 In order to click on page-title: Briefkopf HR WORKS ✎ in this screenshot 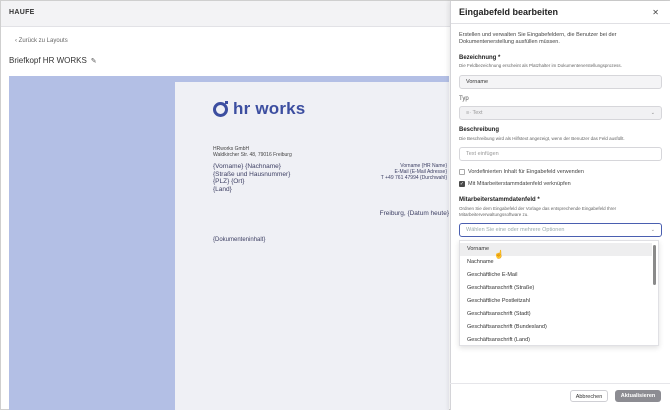, I will do `click(53, 60)`.